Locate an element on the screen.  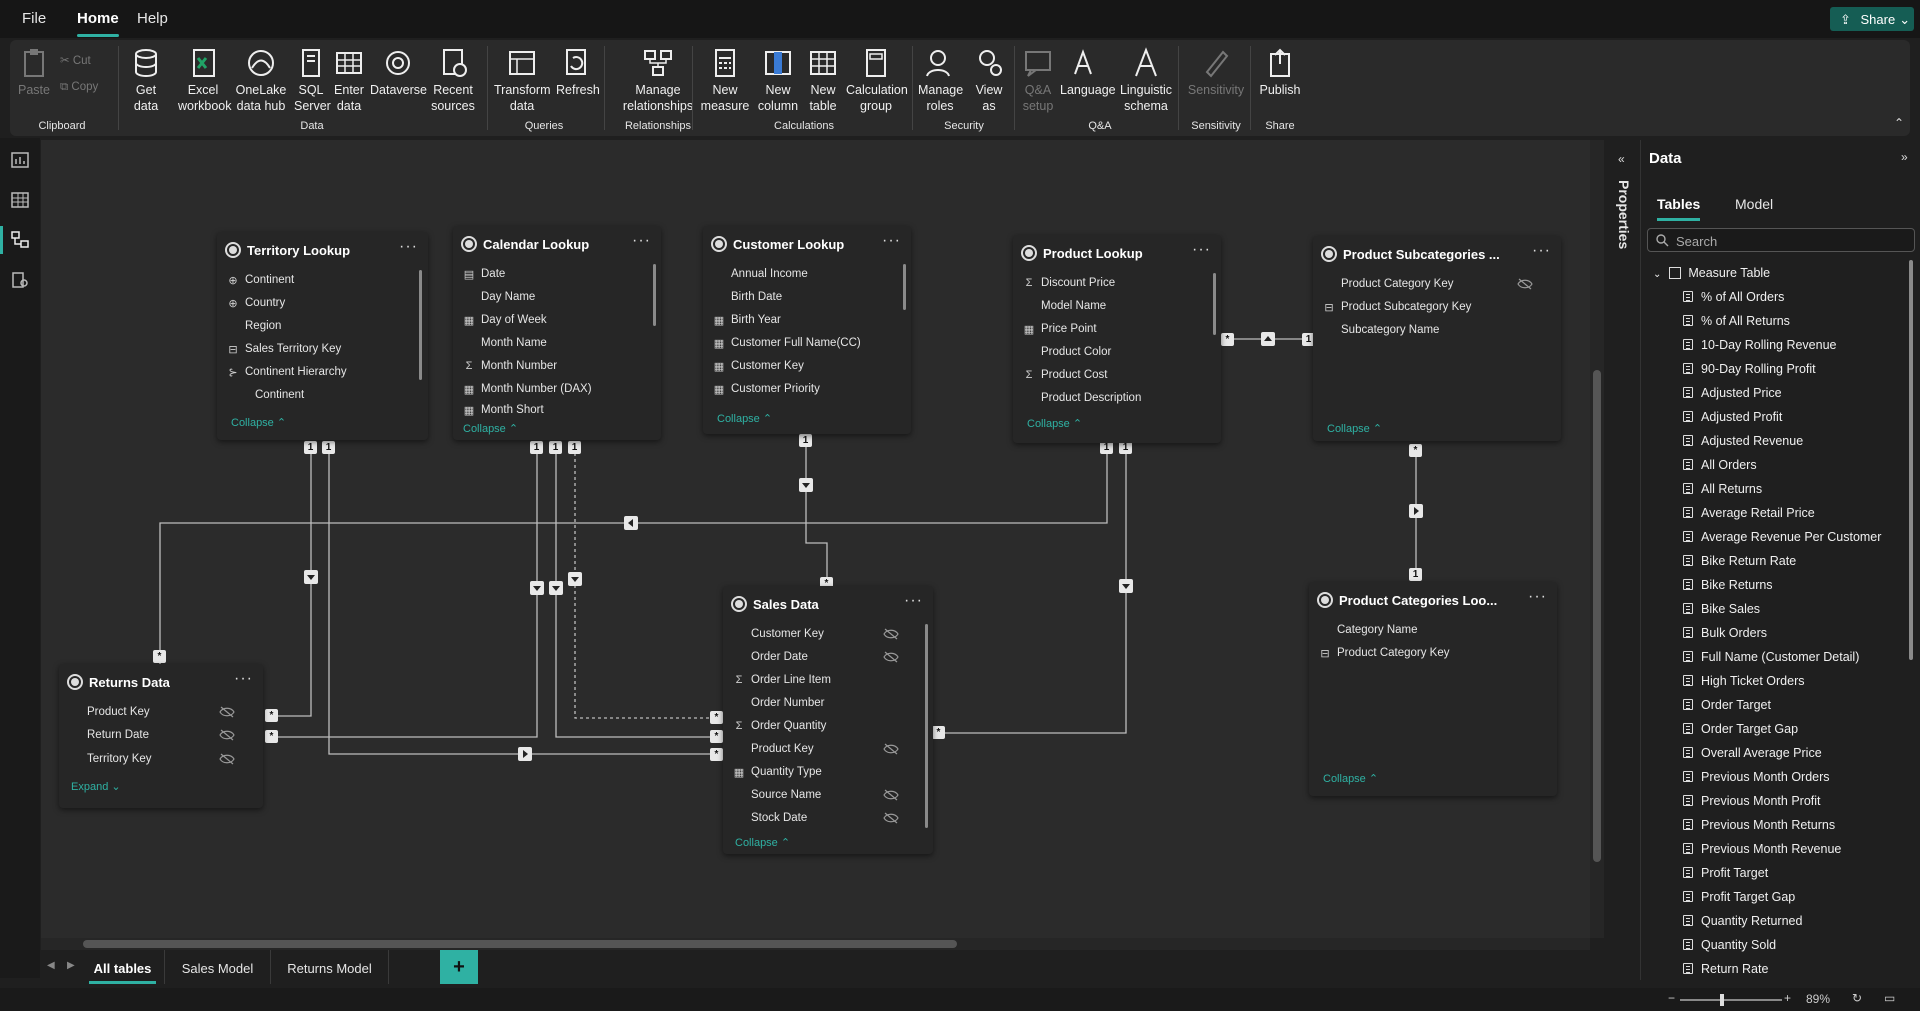
measure-item: Adjusted Profit is located at coordinates (1732, 417).